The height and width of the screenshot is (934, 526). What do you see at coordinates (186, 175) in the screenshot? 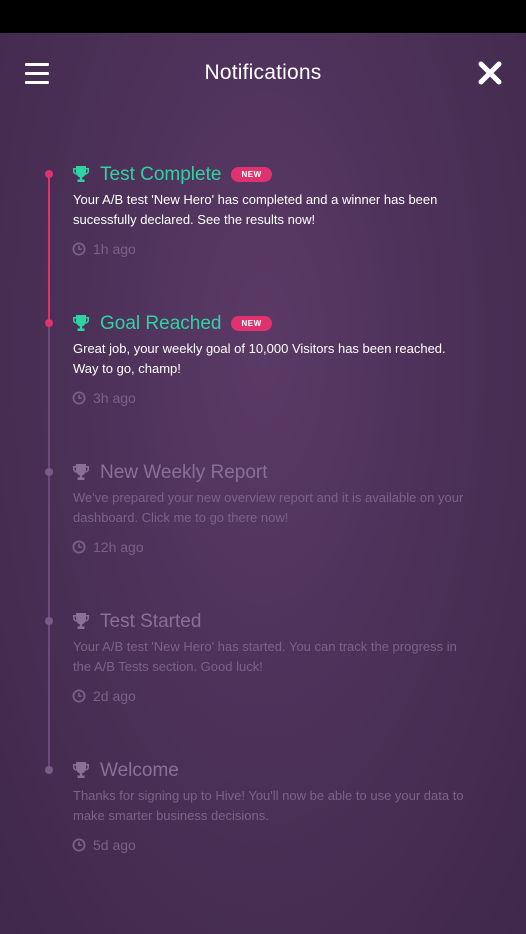
I see `notification-title: Test Complete NEW` at bounding box center [186, 175].